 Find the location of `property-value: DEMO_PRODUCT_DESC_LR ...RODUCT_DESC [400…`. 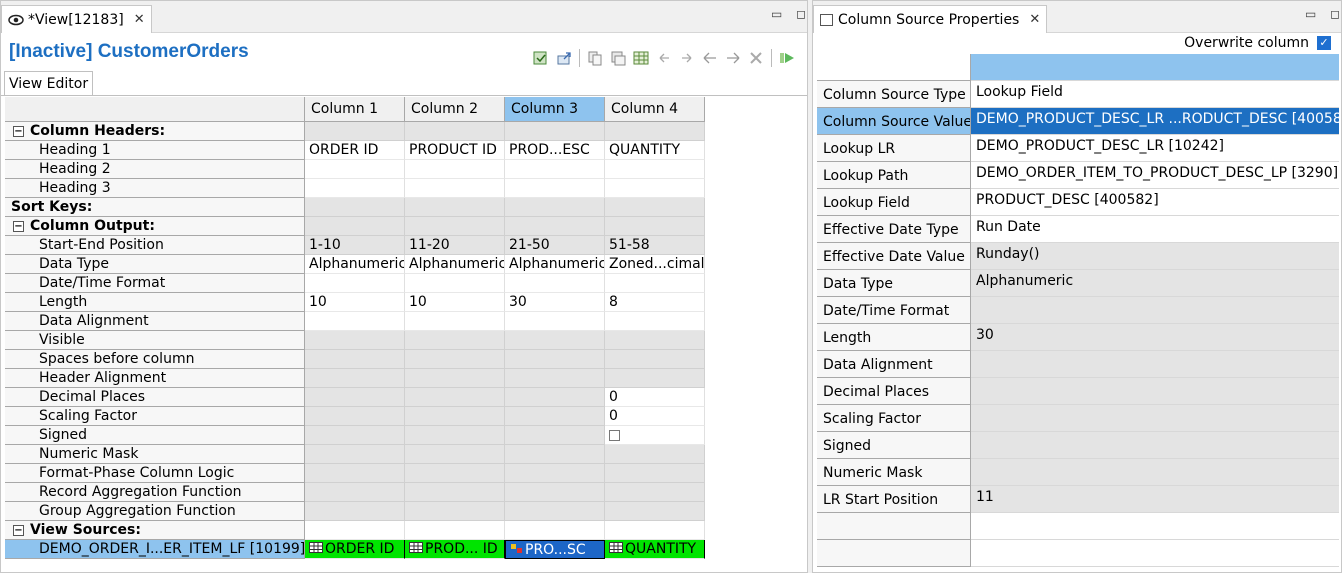

property-value: DEMO_PRODUCT_DESC_LR ...RODUCT_DESC [400… is located at coordinates (1155, 121).